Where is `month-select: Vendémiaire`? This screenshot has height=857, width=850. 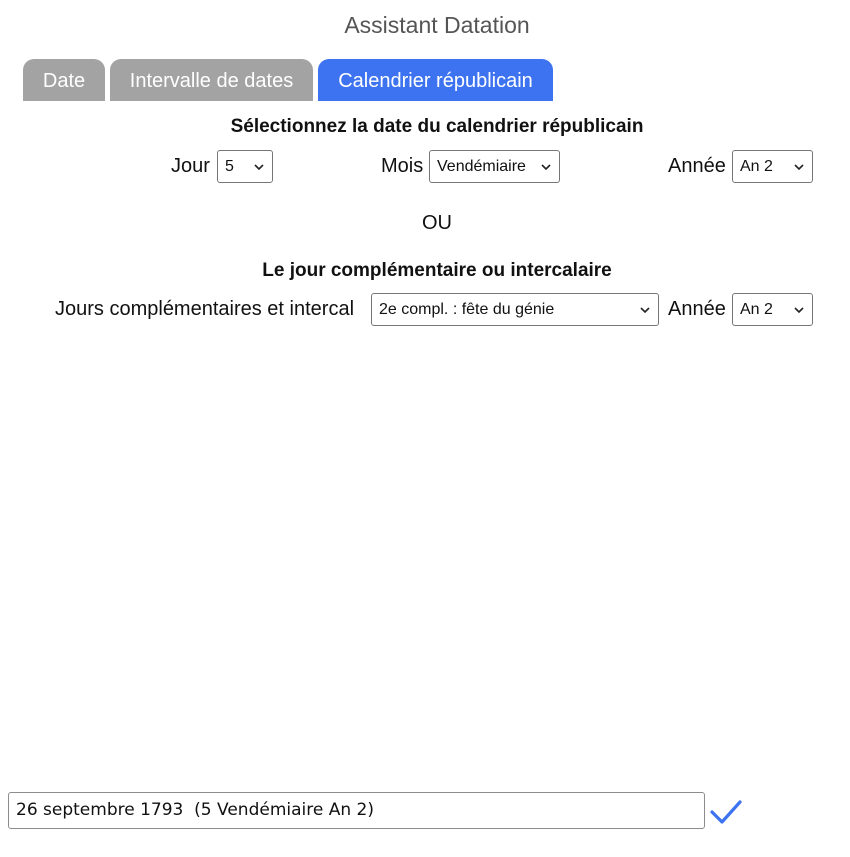 month-select: Vendémiaire is located at coordinates (494, 166).